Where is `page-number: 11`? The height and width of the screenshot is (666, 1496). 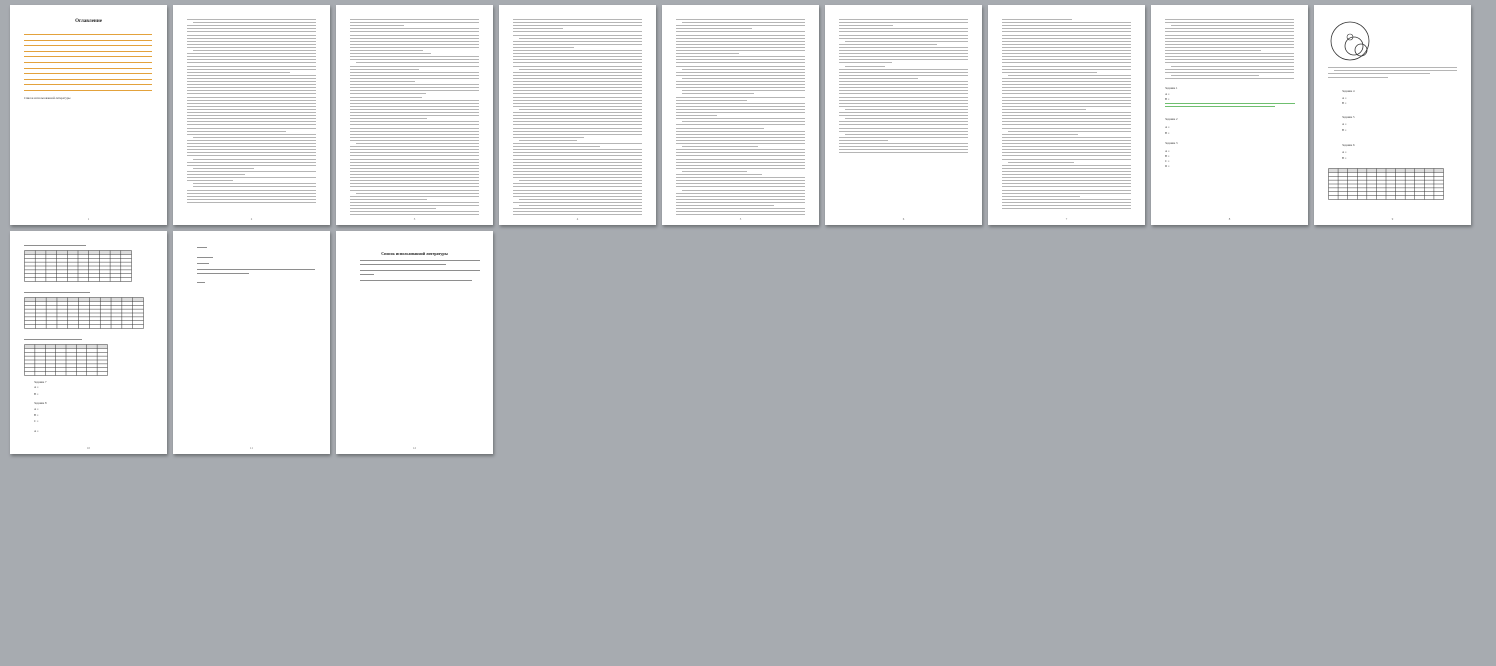
page-number: 11 is located at coordinates (251, 448).